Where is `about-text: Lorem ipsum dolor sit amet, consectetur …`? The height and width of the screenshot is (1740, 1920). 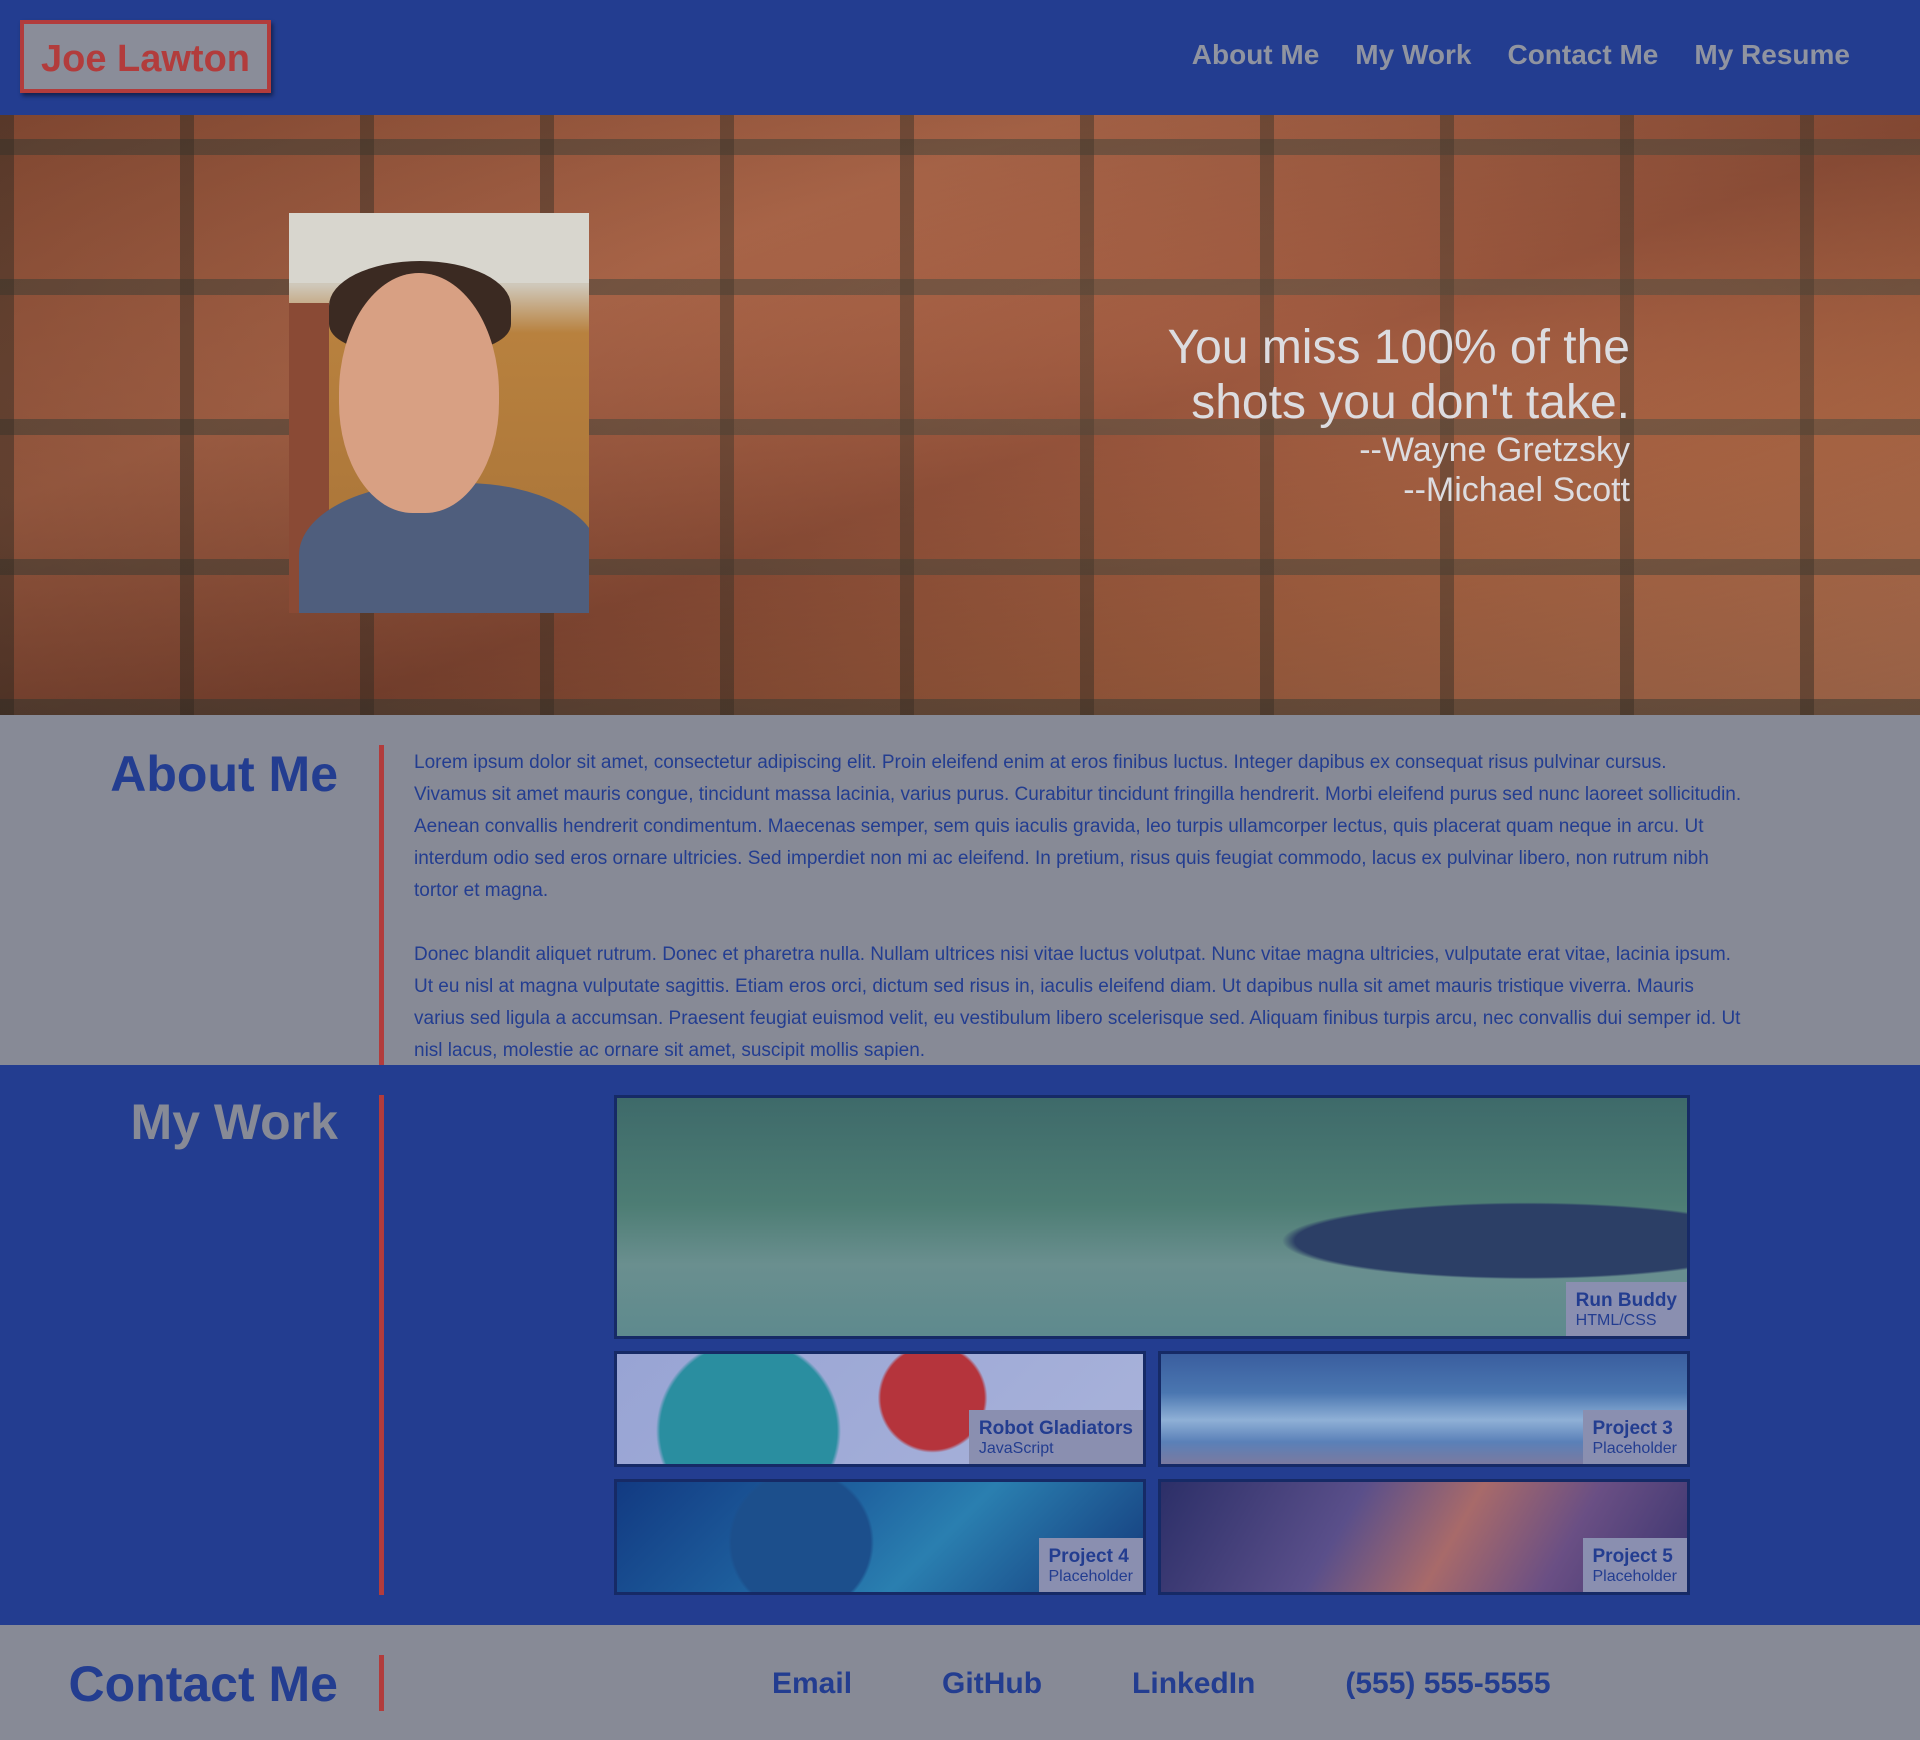
about-text: Lorem ipsum dolor sit amet, consectetur … is located at coordinates (1079, 923).